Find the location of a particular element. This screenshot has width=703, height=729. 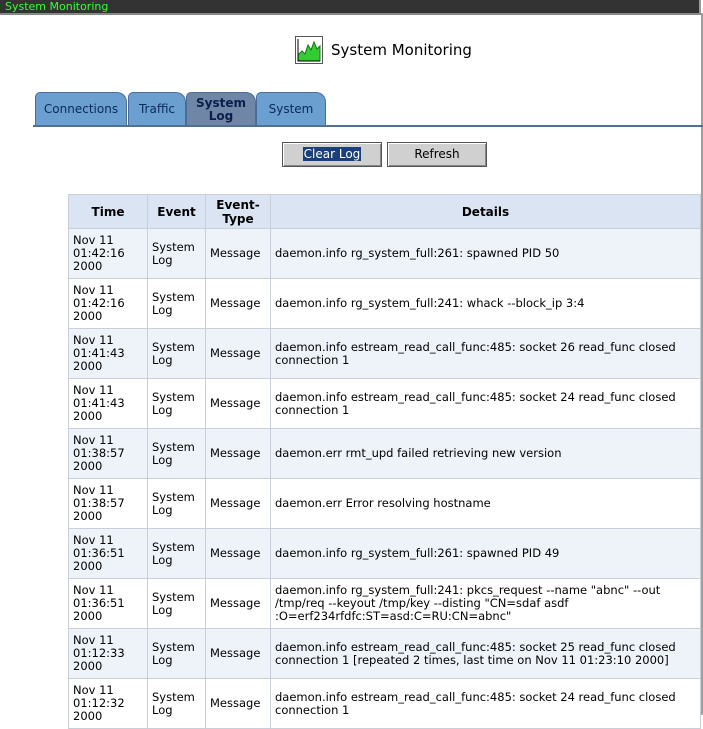

chart-icon is located at coordinates (309, 50).